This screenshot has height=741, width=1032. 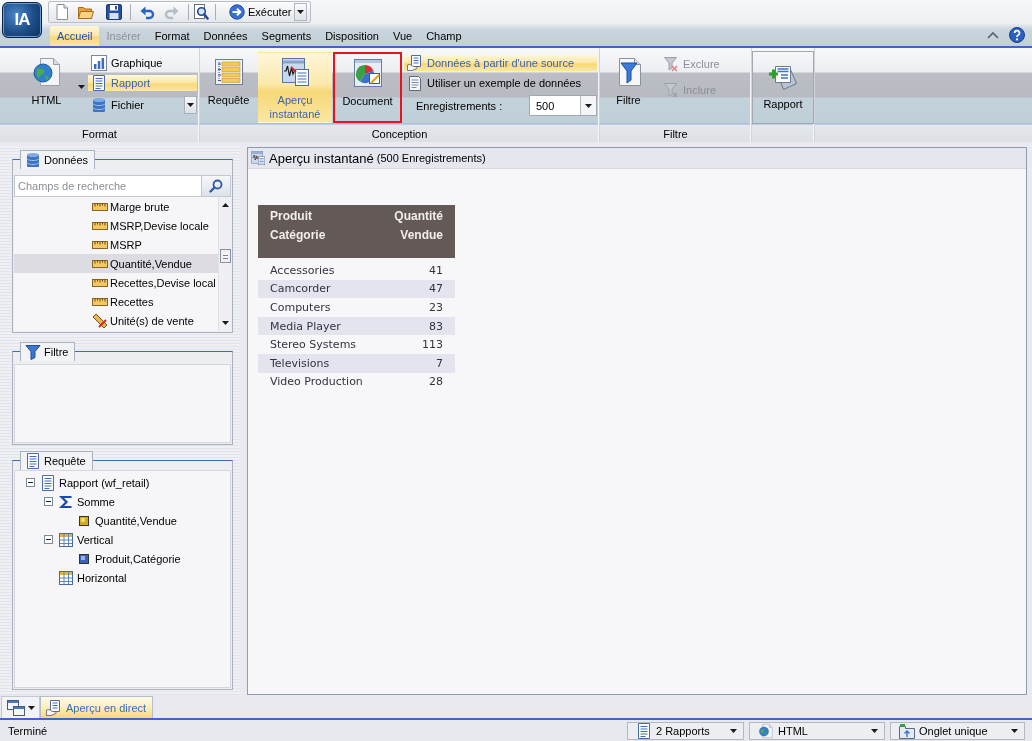 I want to click on group-label: Filtre, so click(x=675, y=134).